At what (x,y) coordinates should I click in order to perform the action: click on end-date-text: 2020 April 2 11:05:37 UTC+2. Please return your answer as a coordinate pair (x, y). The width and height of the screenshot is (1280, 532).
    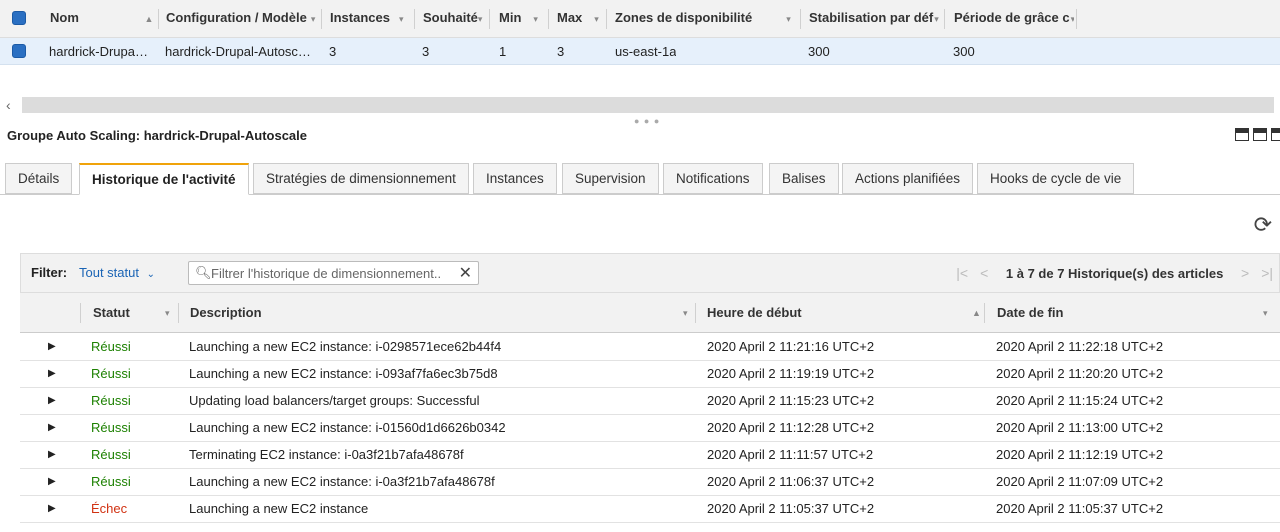
    Looking at the image, I should click on (1080, 508).